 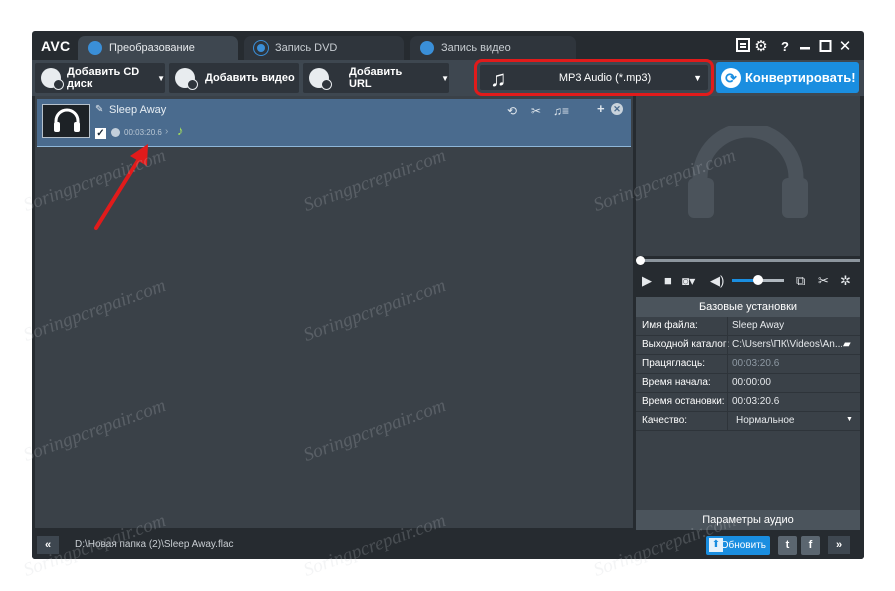 I want to click on format-highlight: ♫ MP3 Audio (*.mp3) ▼, so click(x=594, y=77).